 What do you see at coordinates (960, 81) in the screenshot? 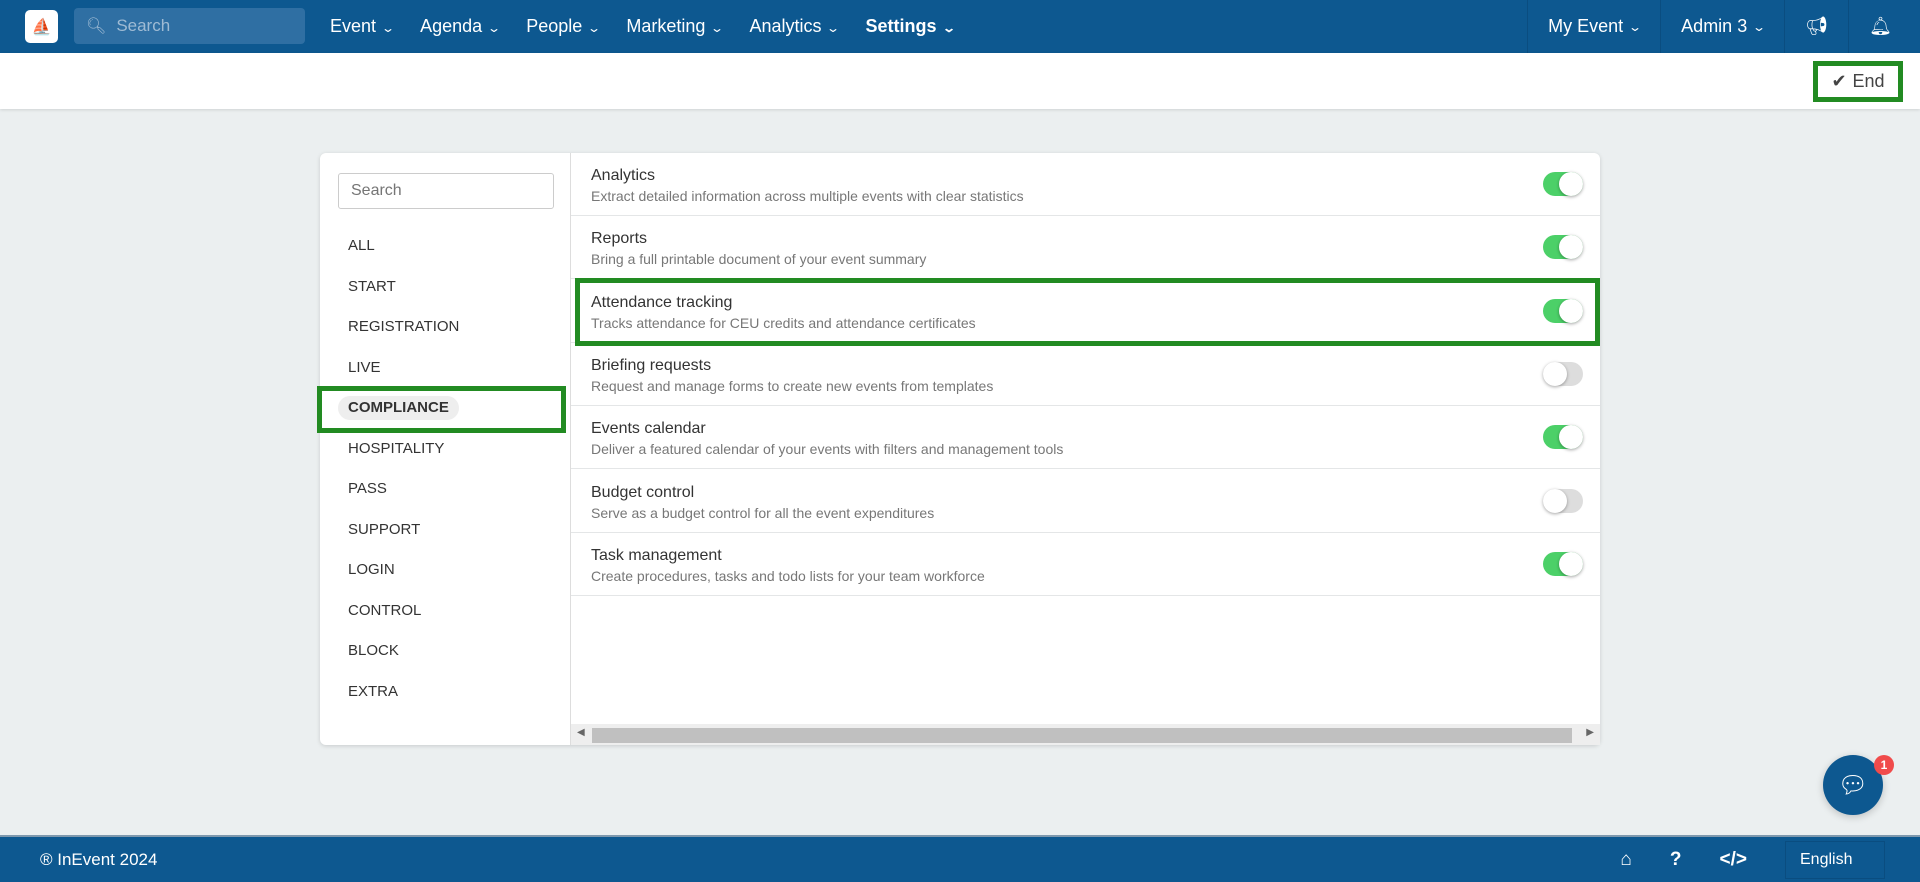
I see `action-bar` at bounding box center [960, 81].